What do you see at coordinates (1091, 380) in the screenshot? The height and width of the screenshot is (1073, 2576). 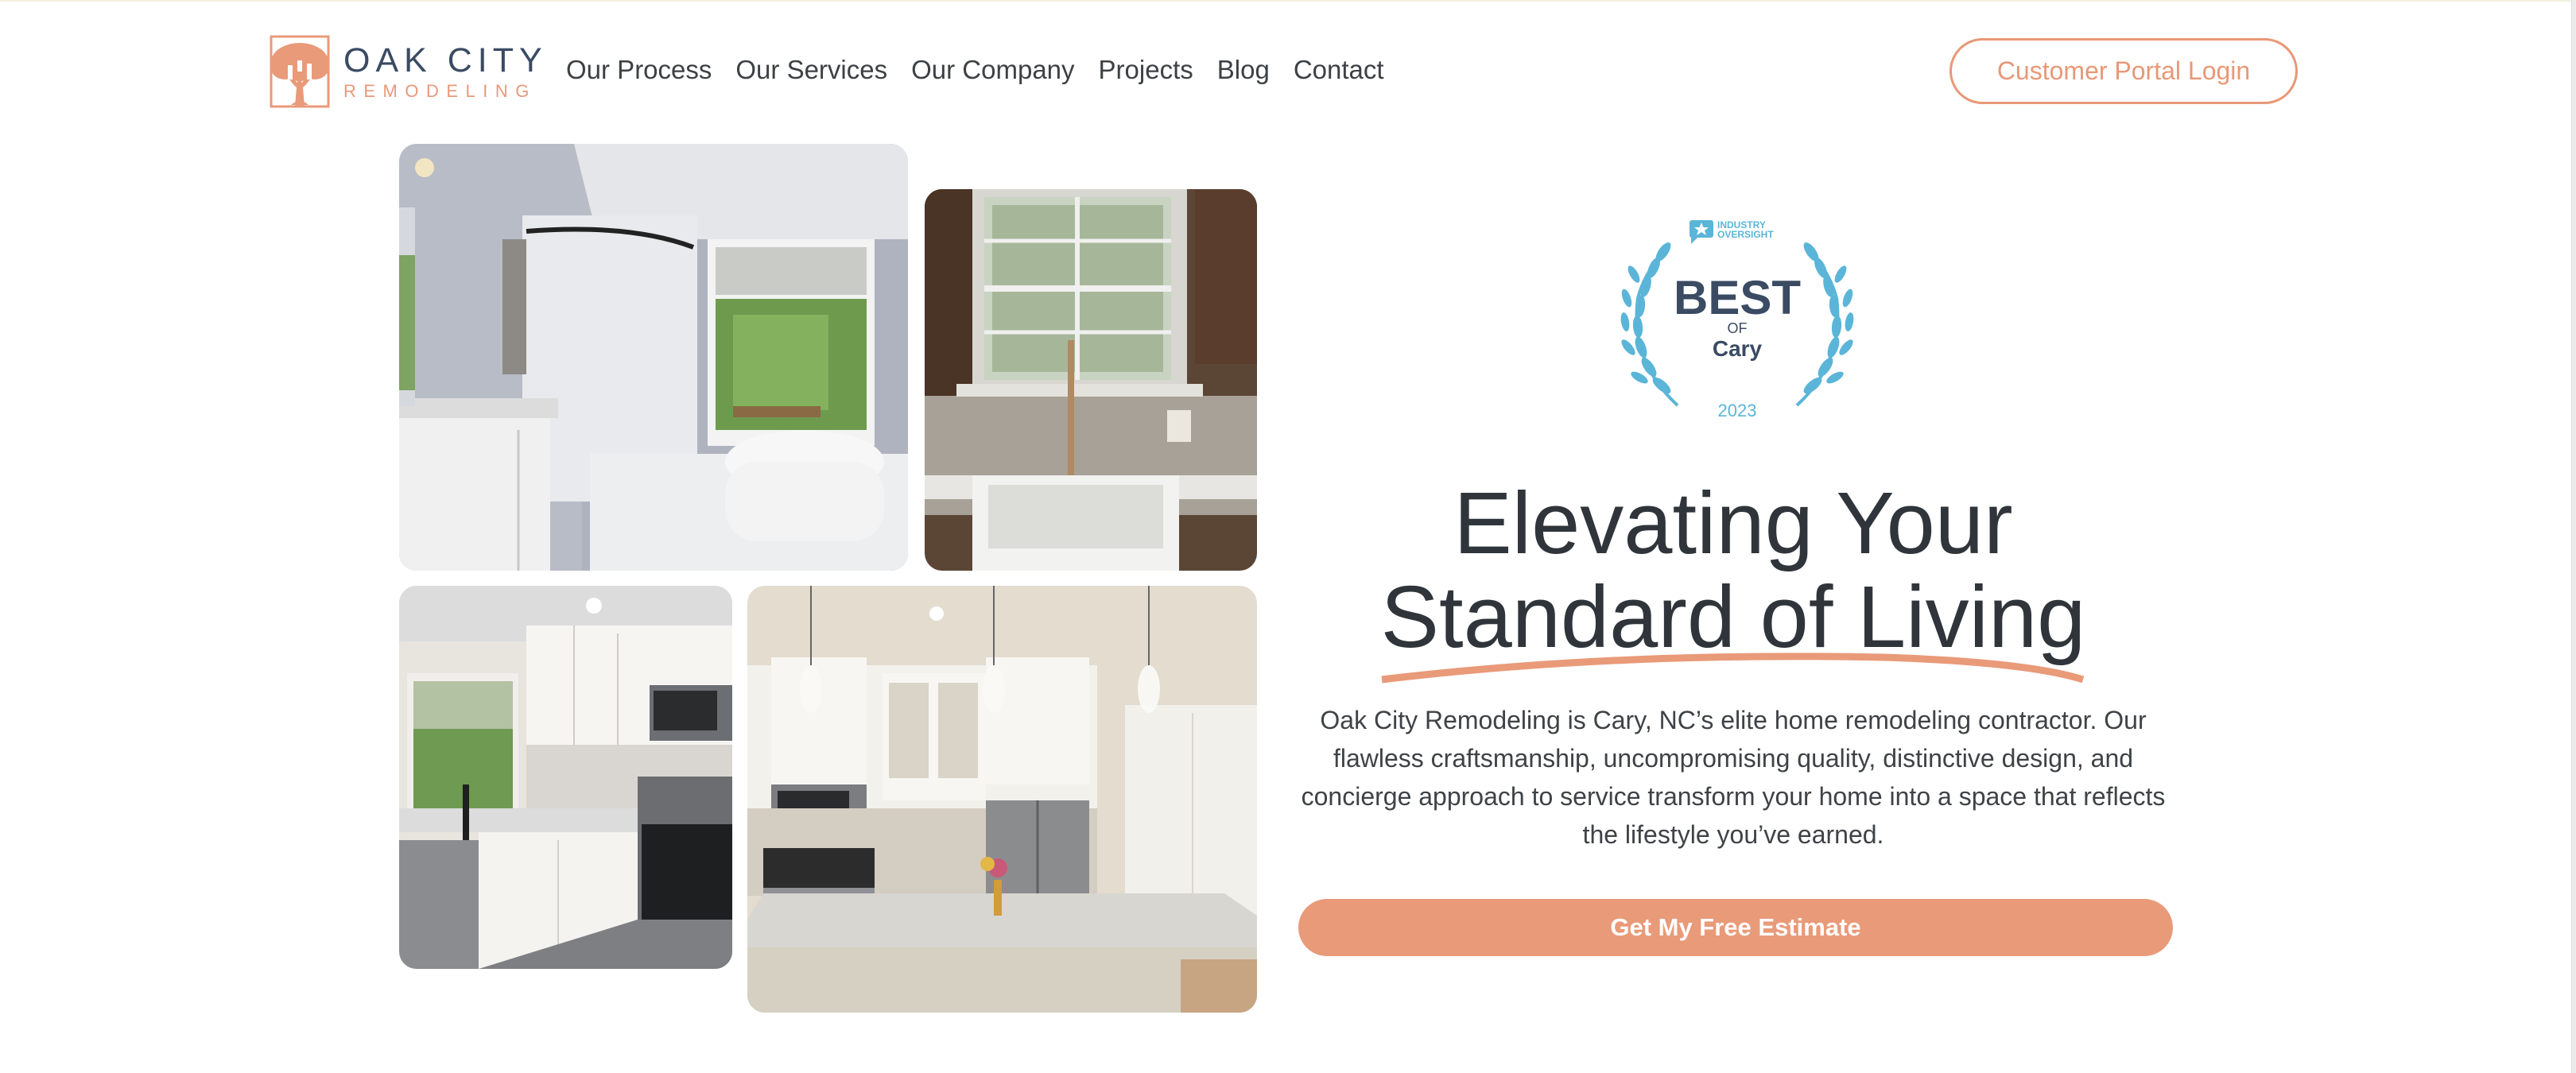 I see `gallery-photo-sink` at bounding box center [1091, 380].